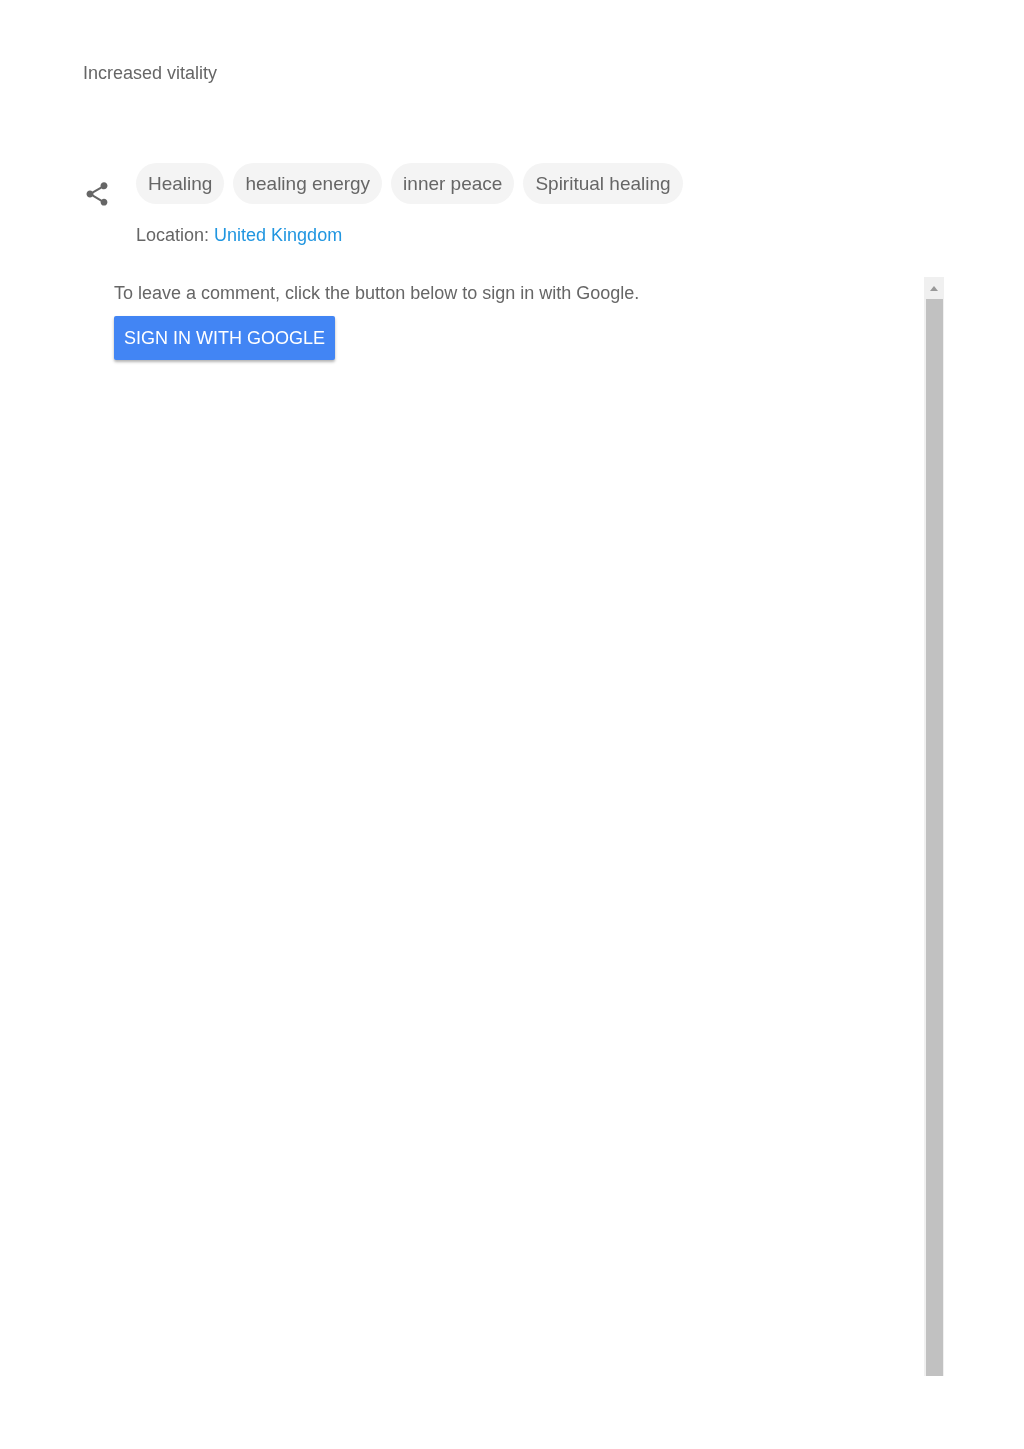 The height and width of the screenshot is (1449, 1024). What do you see at coordinates (308, 183) in the screenshot?
I see `tag-chip: healing energy` at bounding box center [308, 183].